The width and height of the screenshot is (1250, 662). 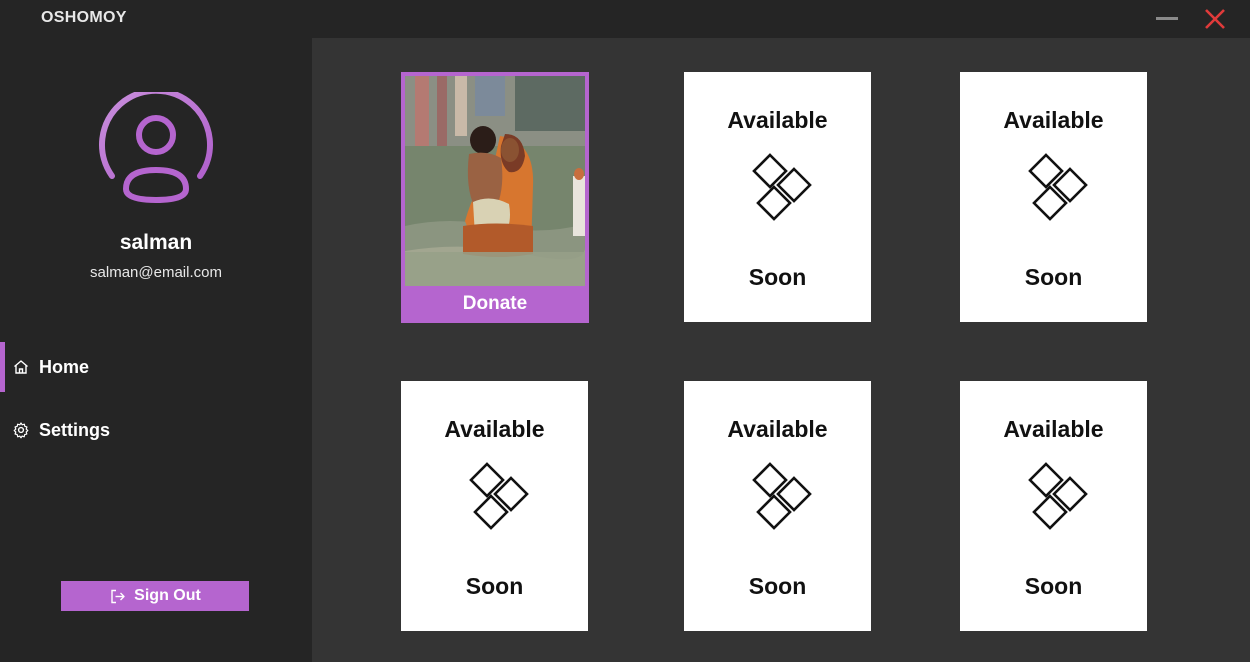 I want to click on home-icon, so click(x=21, y=367).